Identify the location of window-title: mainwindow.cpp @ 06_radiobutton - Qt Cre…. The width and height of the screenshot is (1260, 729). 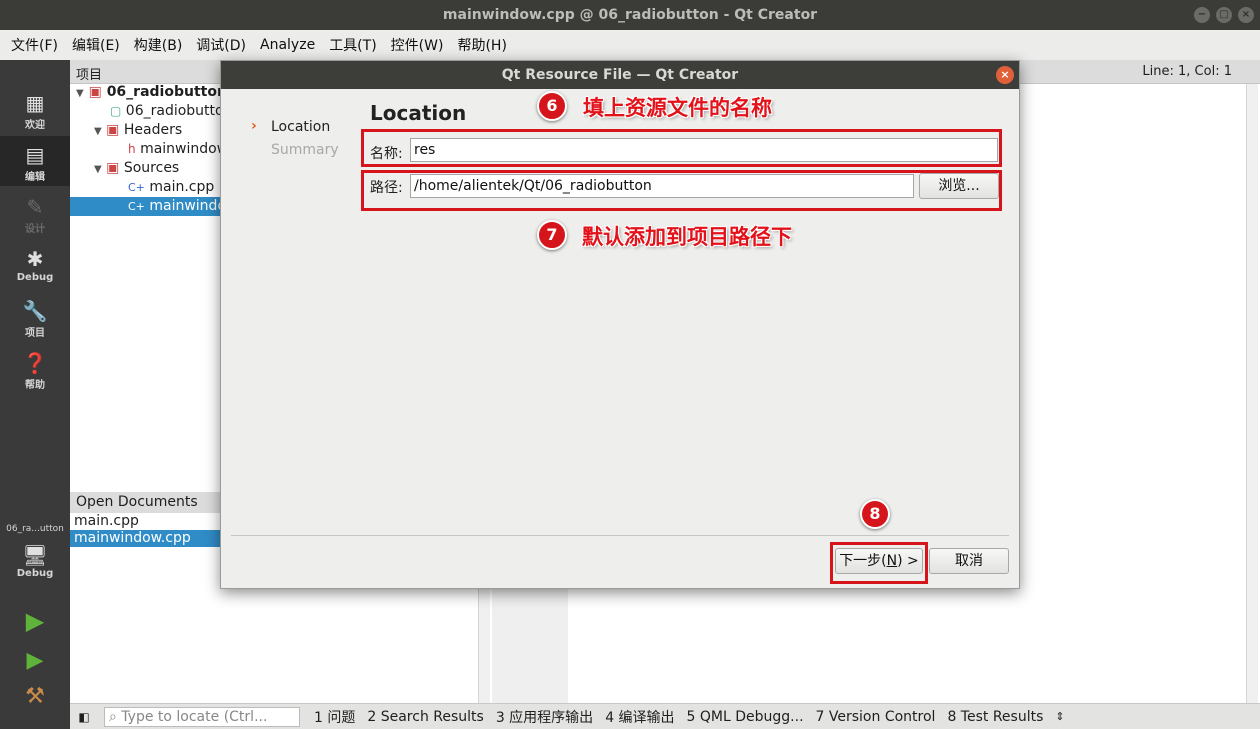
(630, 15).